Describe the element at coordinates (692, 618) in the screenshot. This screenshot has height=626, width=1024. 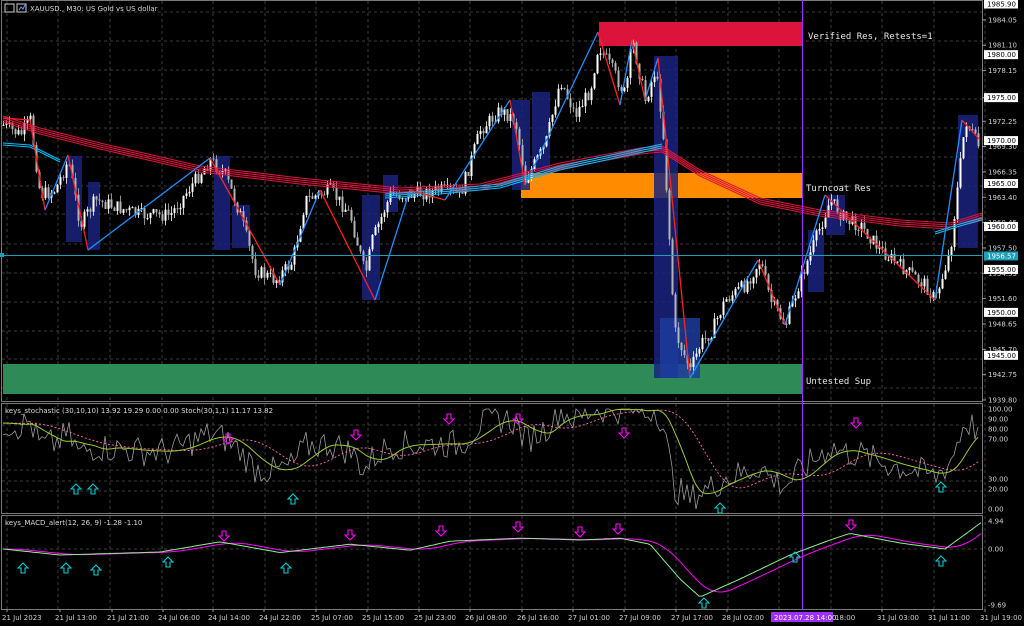
I see `time-label: 27 Jul 17:00` at that location.